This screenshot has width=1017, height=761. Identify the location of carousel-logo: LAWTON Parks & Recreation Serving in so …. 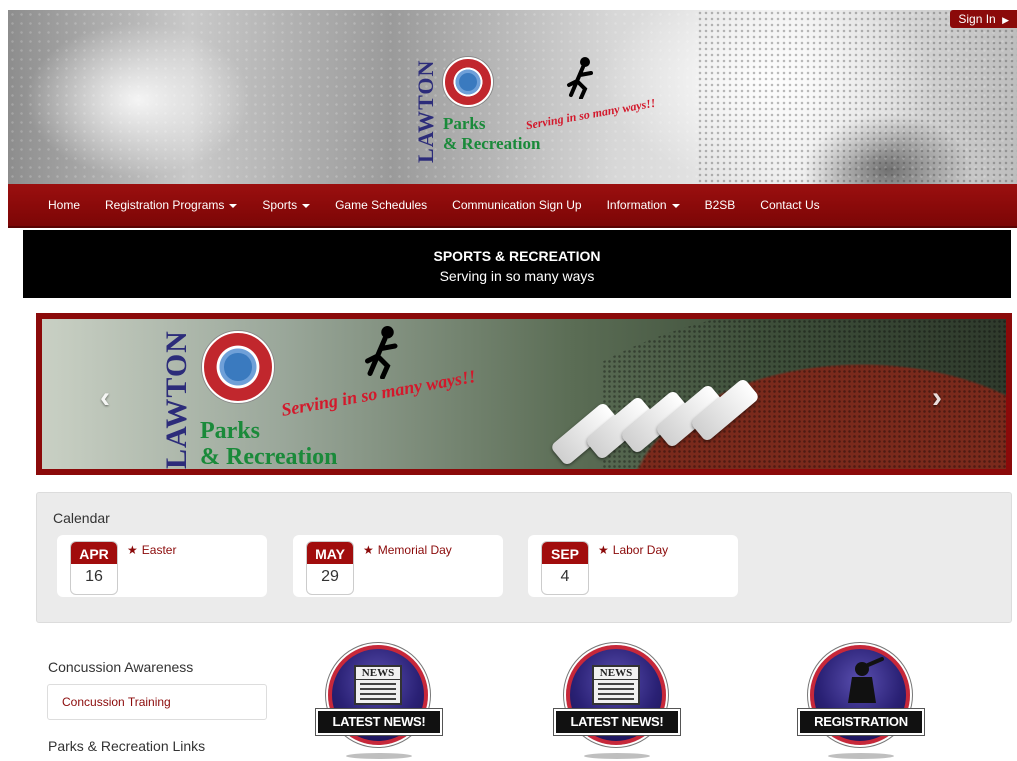
(330, 396).